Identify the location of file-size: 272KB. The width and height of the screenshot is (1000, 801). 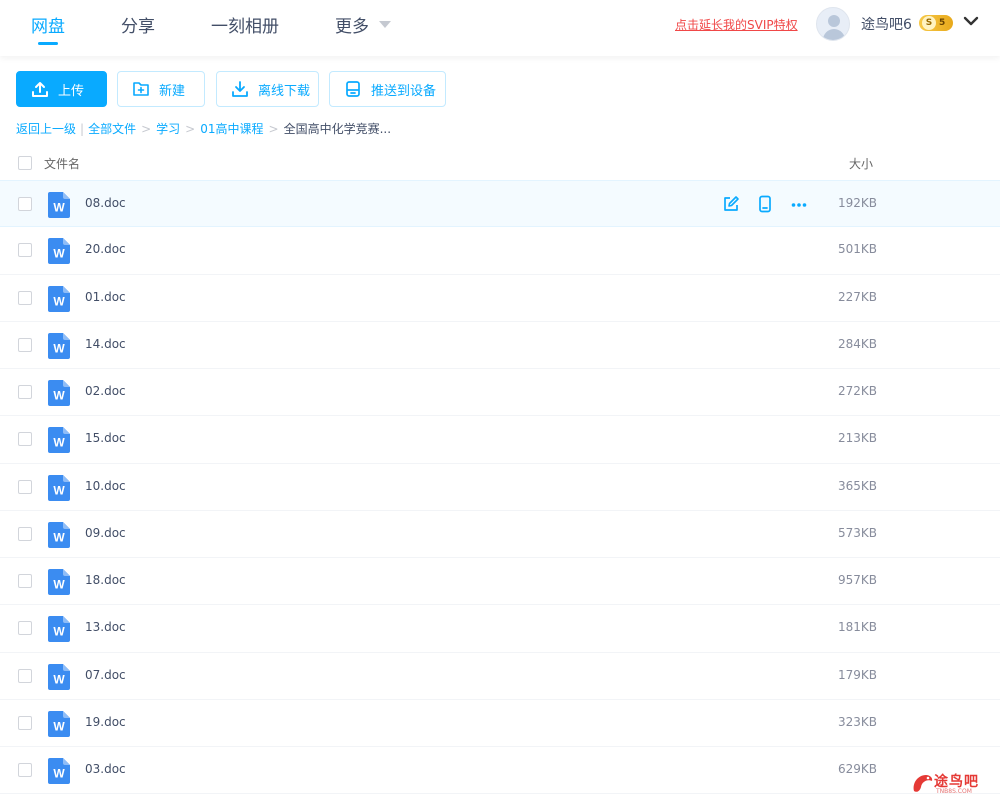
(857, 391).